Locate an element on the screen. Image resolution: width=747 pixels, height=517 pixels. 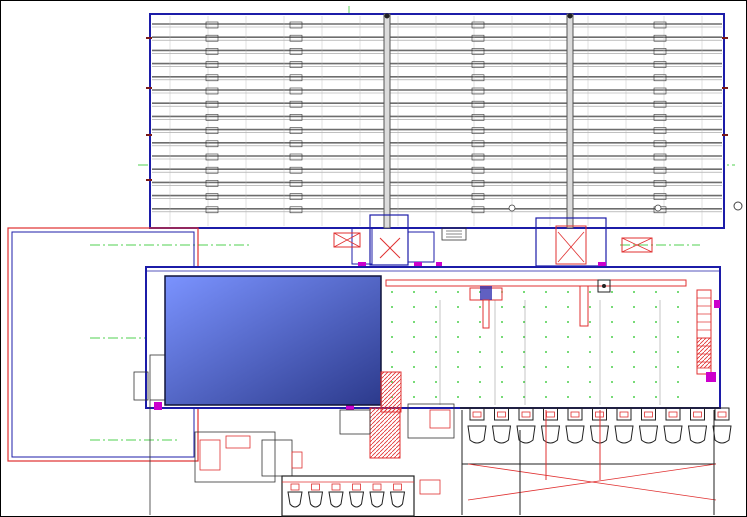
service-area is located at coordinates (302, 457).